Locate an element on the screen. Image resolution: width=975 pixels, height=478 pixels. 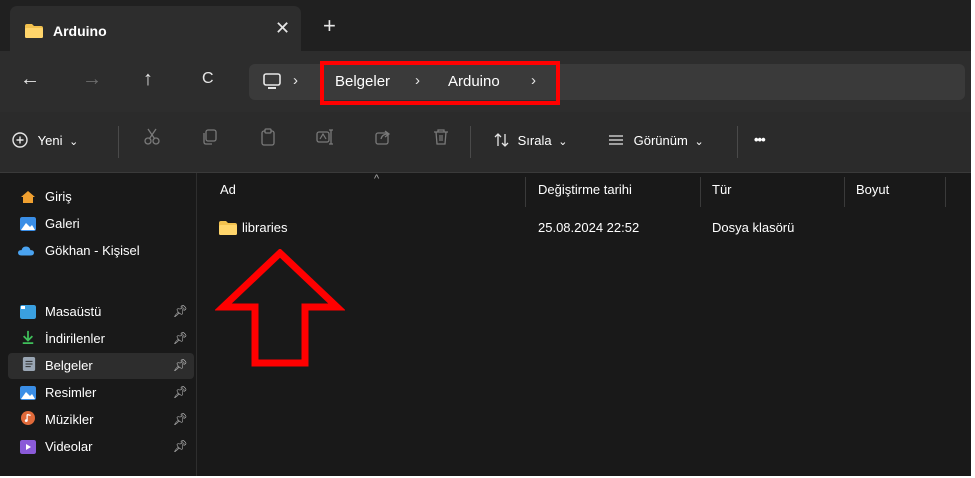
sort-button: Sırala ⌄ is located at coordinates (530, 140).